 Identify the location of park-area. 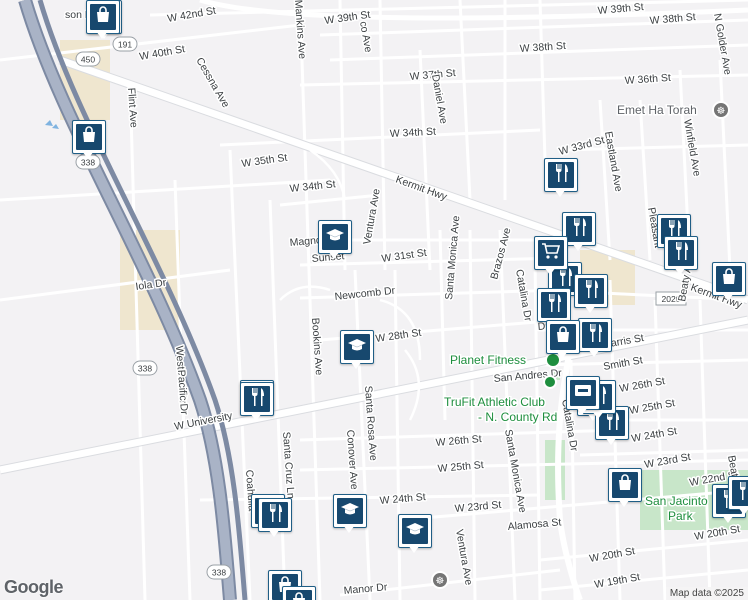
(555, 470).